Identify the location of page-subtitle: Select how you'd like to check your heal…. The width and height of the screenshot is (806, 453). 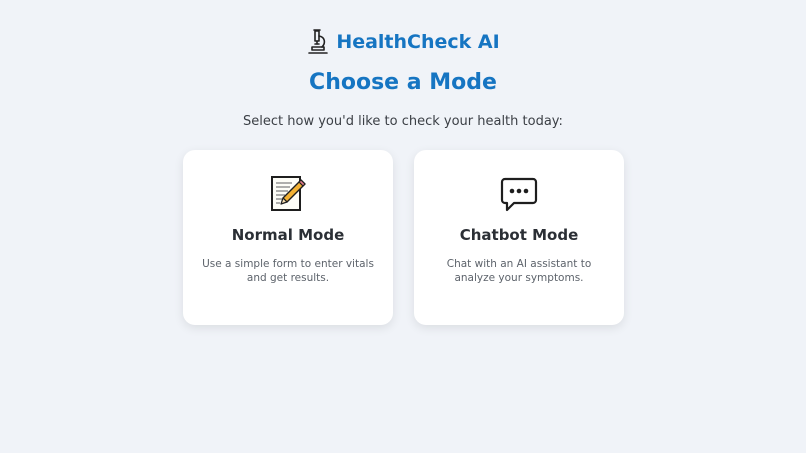
(403, 121).